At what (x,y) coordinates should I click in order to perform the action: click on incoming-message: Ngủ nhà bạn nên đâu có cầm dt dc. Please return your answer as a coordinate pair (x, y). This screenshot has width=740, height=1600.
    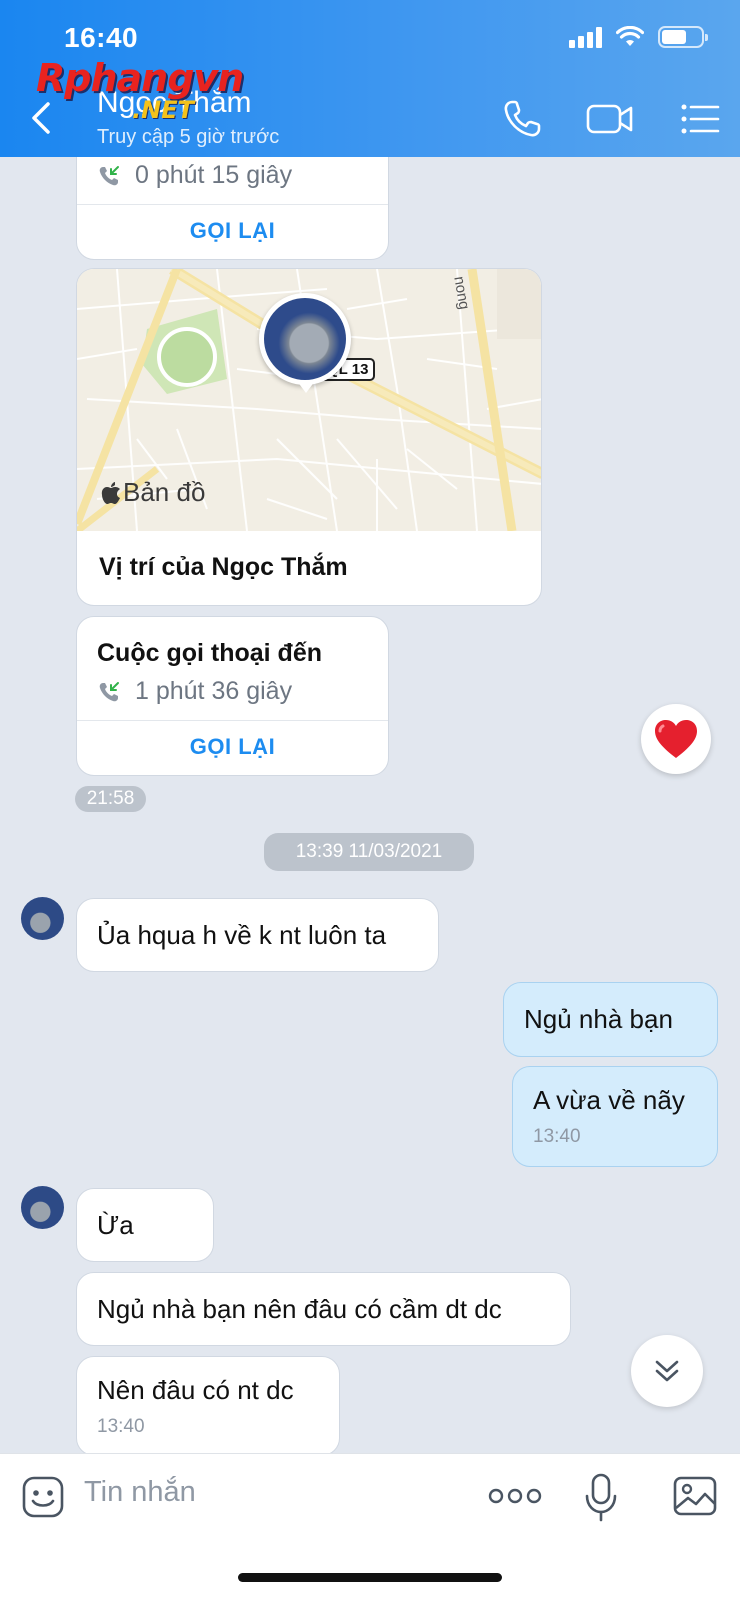
    Looking at the image, I should click on (323, 1309).